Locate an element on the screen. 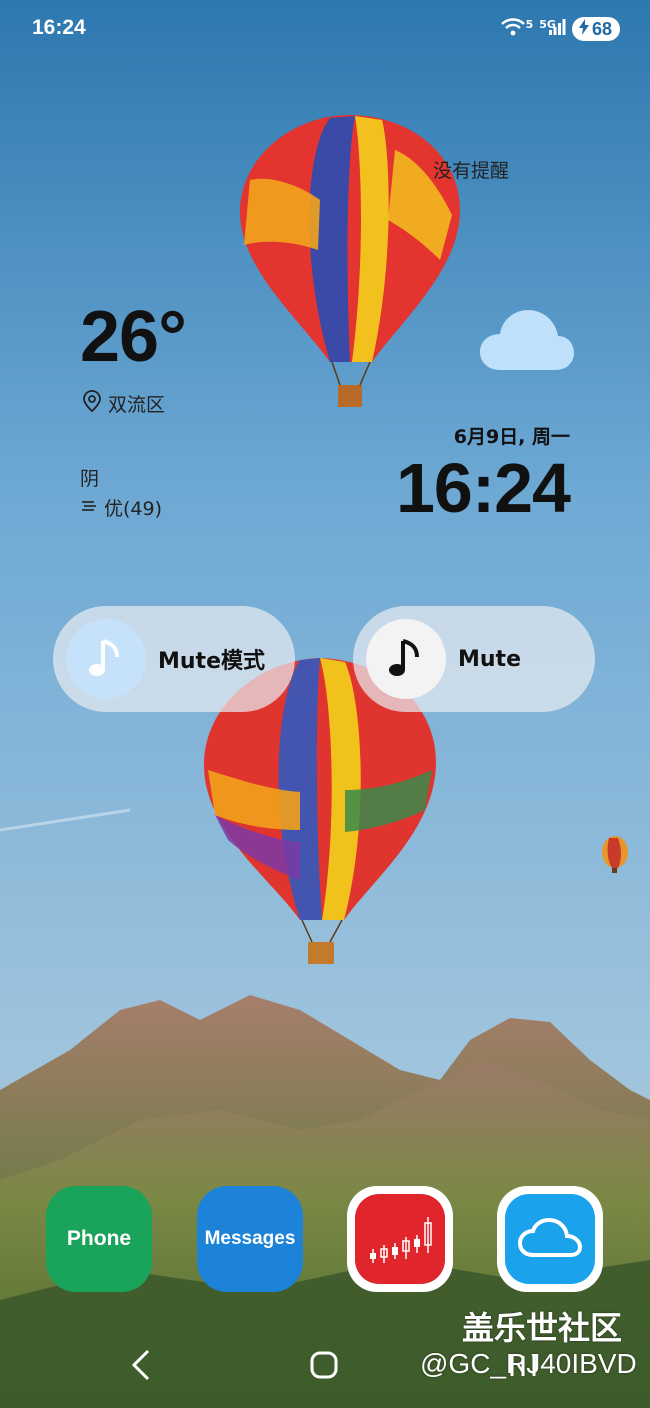 This screenshot has height=1408, width=650. charging-icon is located at coordinates (584, 29).